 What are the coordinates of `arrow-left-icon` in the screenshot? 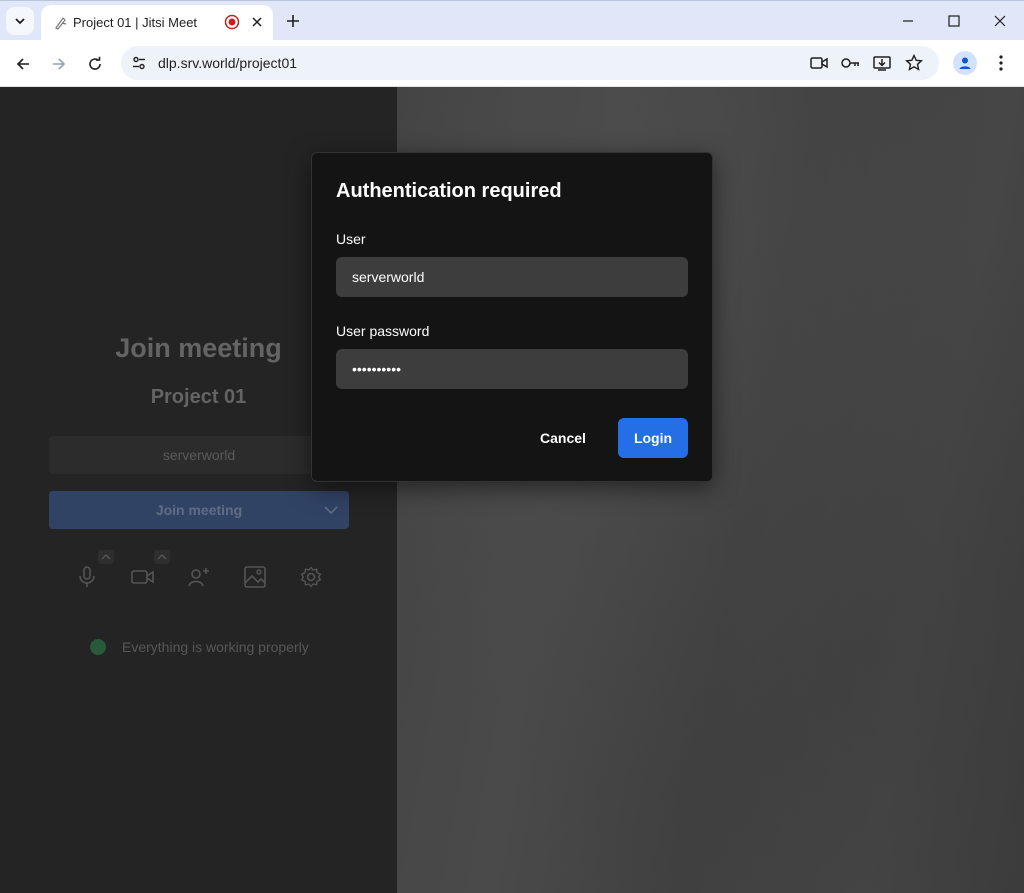 It's located at (22, 64).